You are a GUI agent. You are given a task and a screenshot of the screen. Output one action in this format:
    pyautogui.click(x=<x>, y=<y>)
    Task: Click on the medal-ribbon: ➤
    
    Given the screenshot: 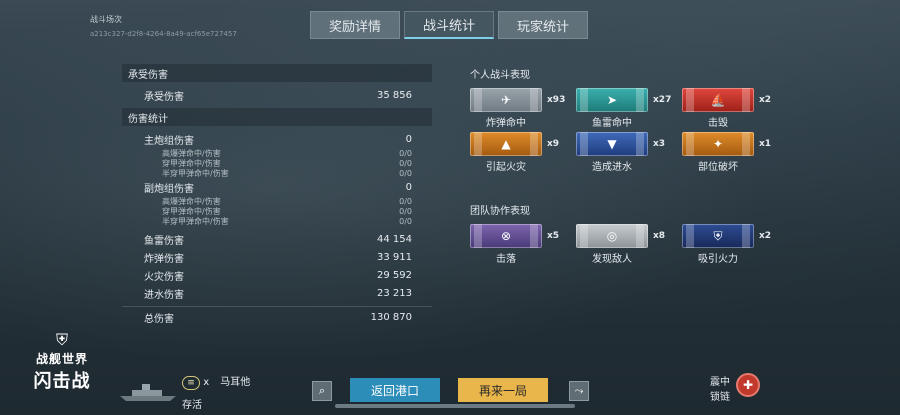 What is the action you would take?
    pyautogui.click(x=612, y=100)
    